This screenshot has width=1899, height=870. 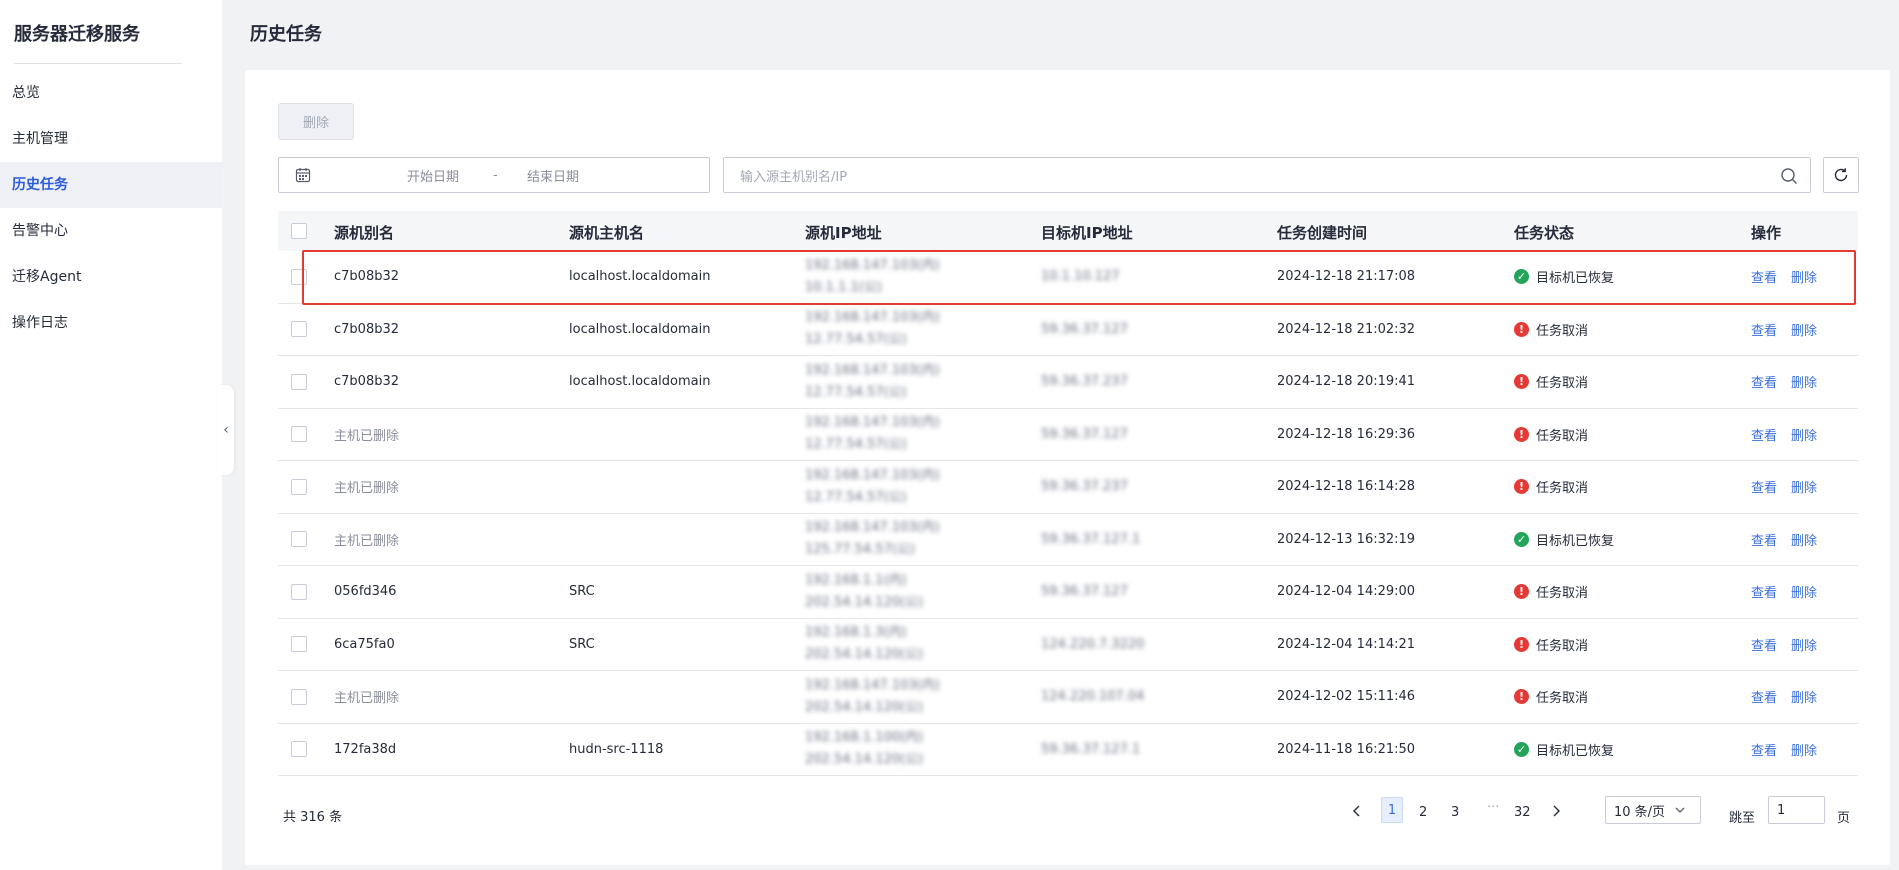 What do you see at coordinates (872, 434) in the screenshot?
I see `cell-source-ip: 192.168.147.103(内) 12.77.54.57(公)` at bounding box center [872, 434].